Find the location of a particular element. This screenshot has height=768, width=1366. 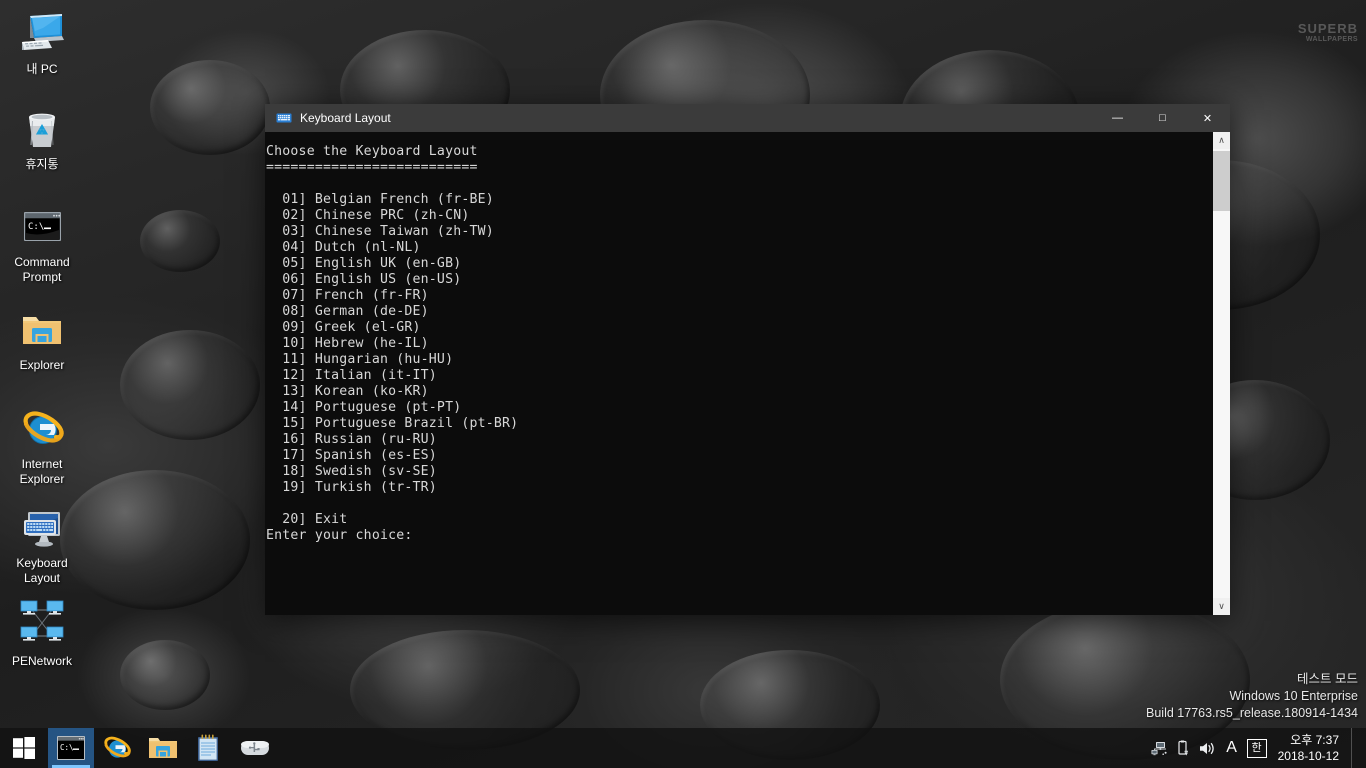

console-scrollbar: ∧ ∨ is located at coordinates (1221, 373).